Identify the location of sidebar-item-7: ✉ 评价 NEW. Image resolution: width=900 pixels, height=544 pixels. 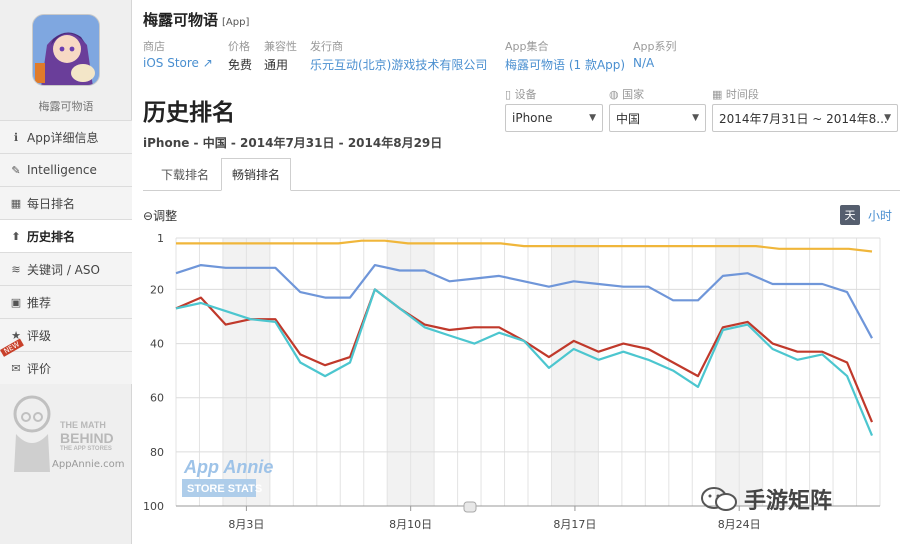
(66, 361).